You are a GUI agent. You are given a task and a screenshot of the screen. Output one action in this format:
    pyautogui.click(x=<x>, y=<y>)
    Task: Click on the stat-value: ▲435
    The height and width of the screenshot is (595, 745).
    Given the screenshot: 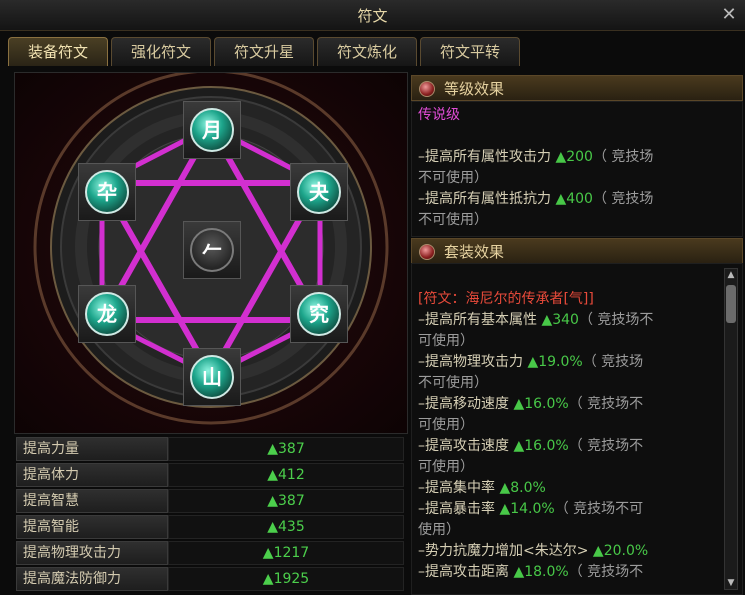 What is the action you would take?
    pyautogui.click(x=286, y=527)
    